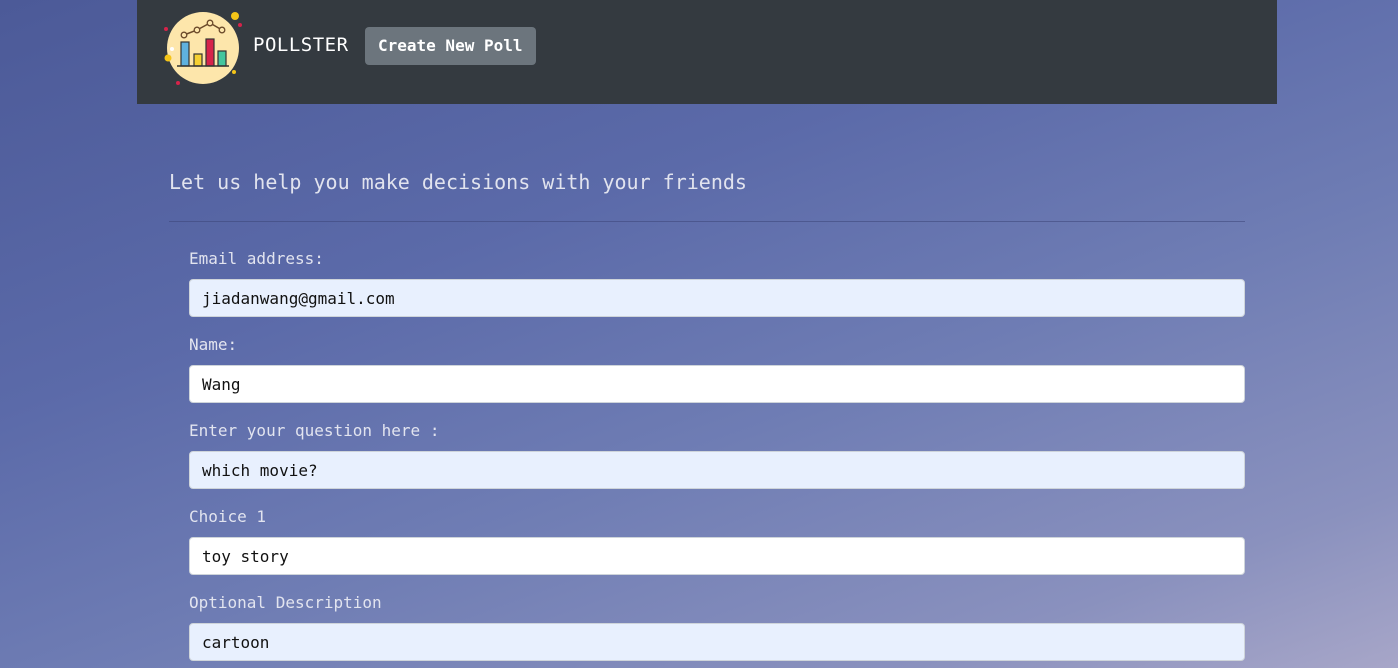 This screenshot has height=668, width=1398. Describe the element at coordinates (285, 602) in the screenshot. I see `optional-description-label: Optional Description` at that location.